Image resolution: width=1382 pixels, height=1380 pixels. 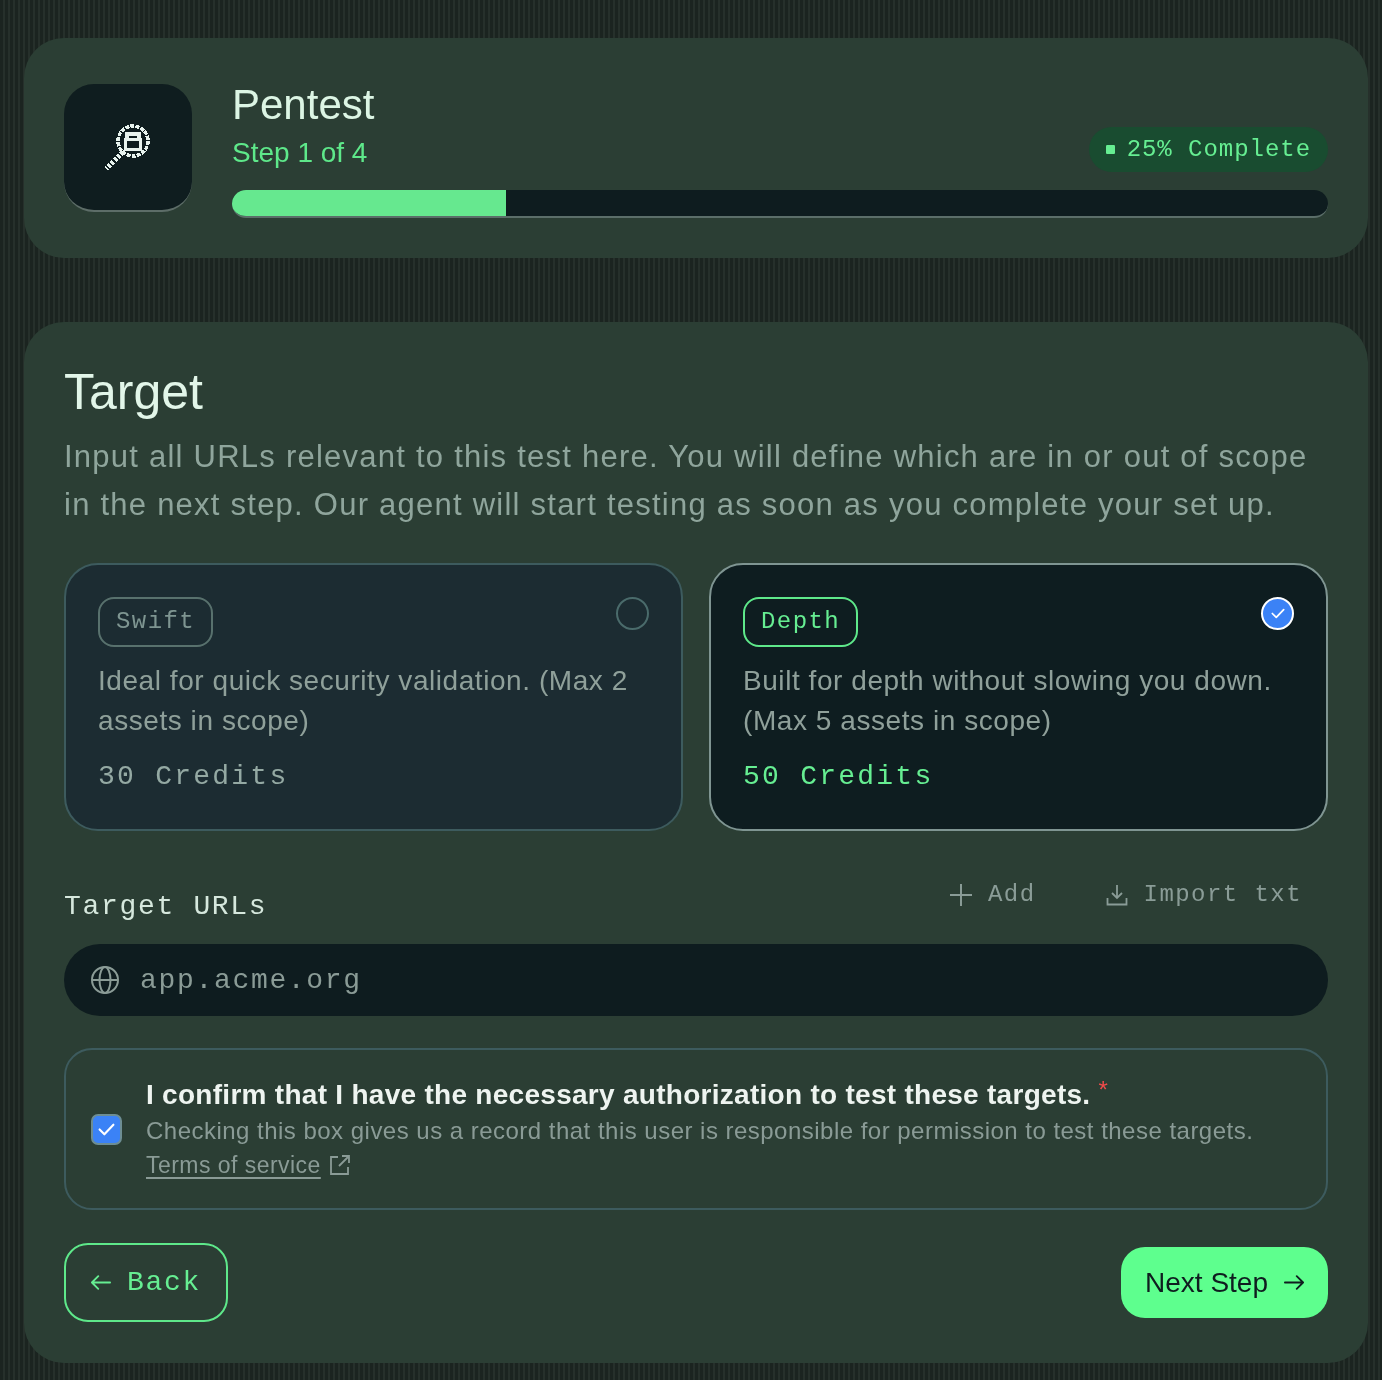 I want to click on globe-icon, so click(x=105, y=980).